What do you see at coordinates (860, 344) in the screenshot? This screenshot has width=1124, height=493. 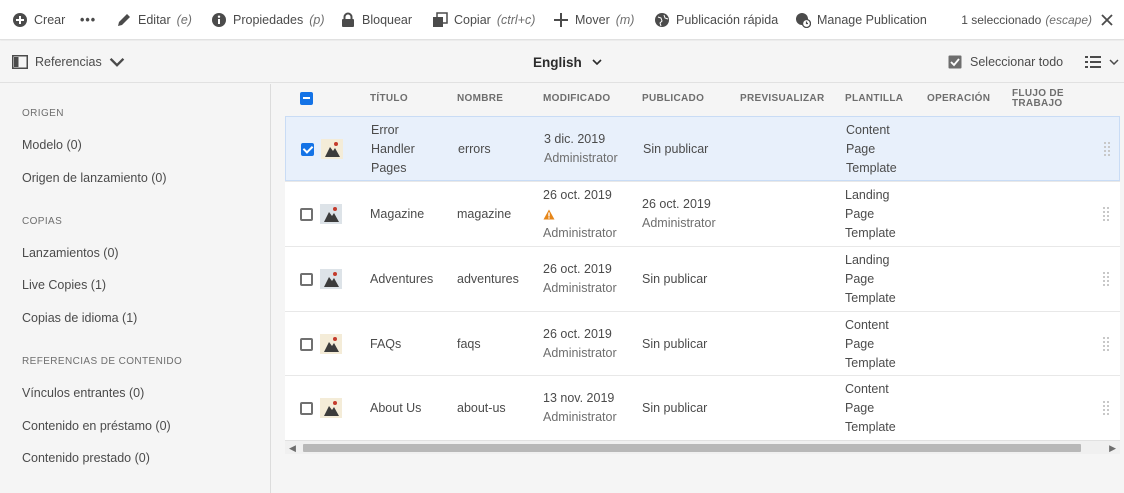 I see `row-template-line: Page` at bounding box center [860, 344].